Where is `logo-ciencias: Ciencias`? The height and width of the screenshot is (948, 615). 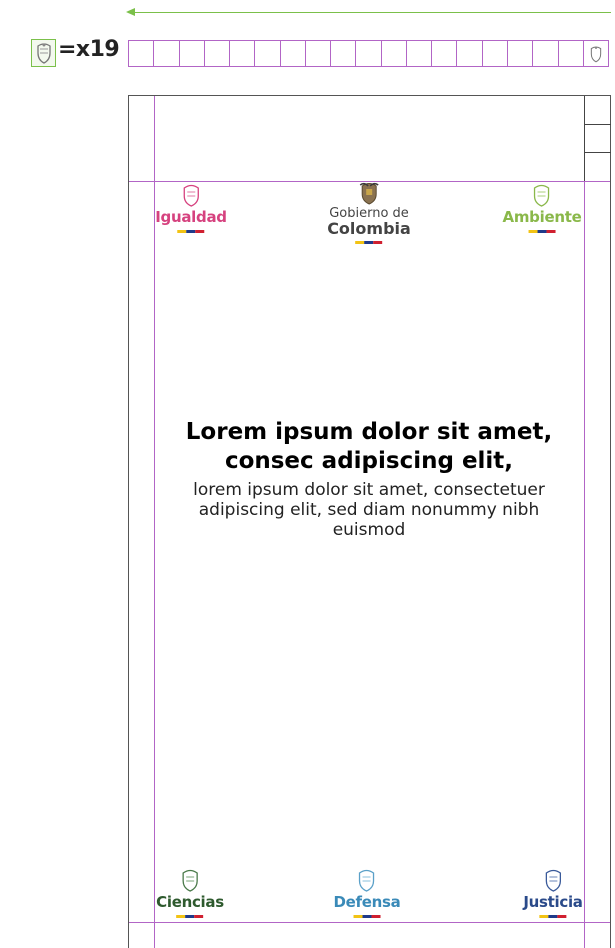 logo-ciencias: Ciencias is located at coordinates (190, 893).